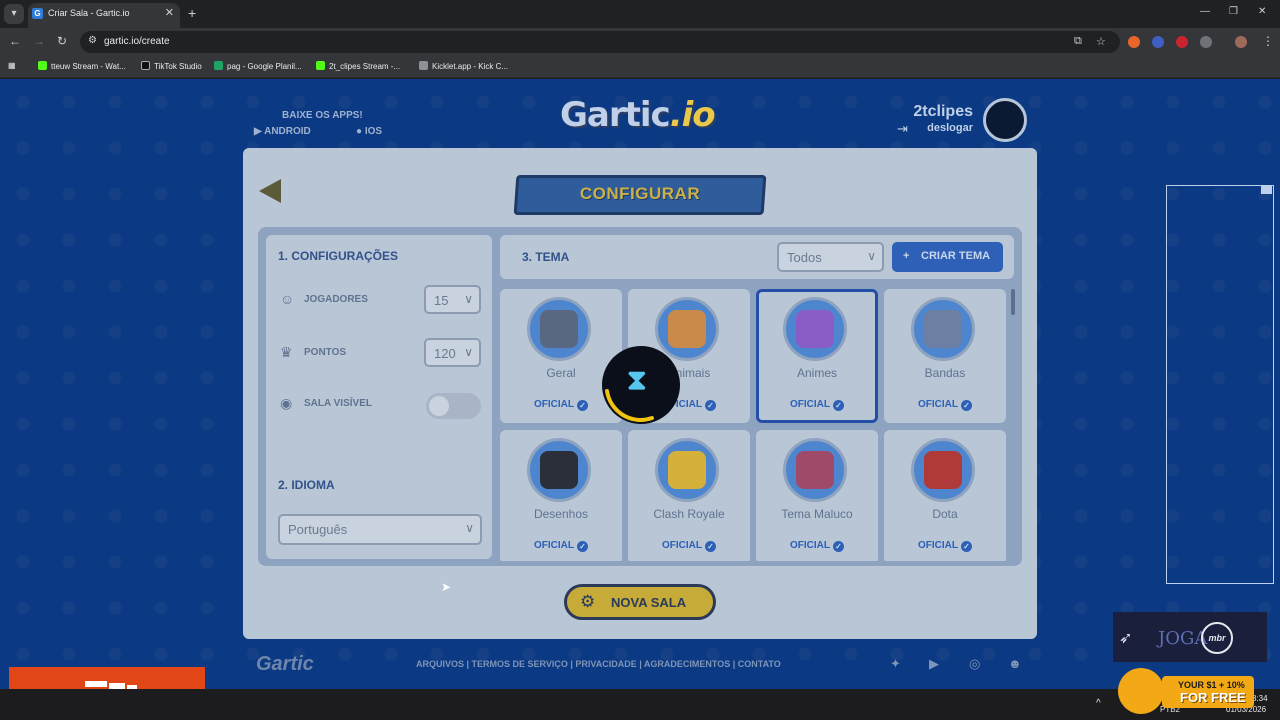 This screenshot has height=720, width=1280. I want to click on ios-link: ● IOS, so click(369, 131).